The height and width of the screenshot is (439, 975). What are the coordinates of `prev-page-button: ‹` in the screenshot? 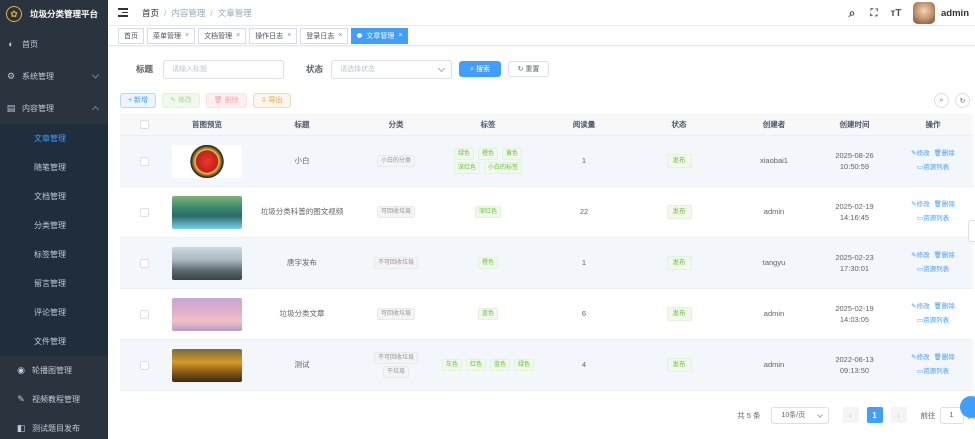 It's located at (850, 415).